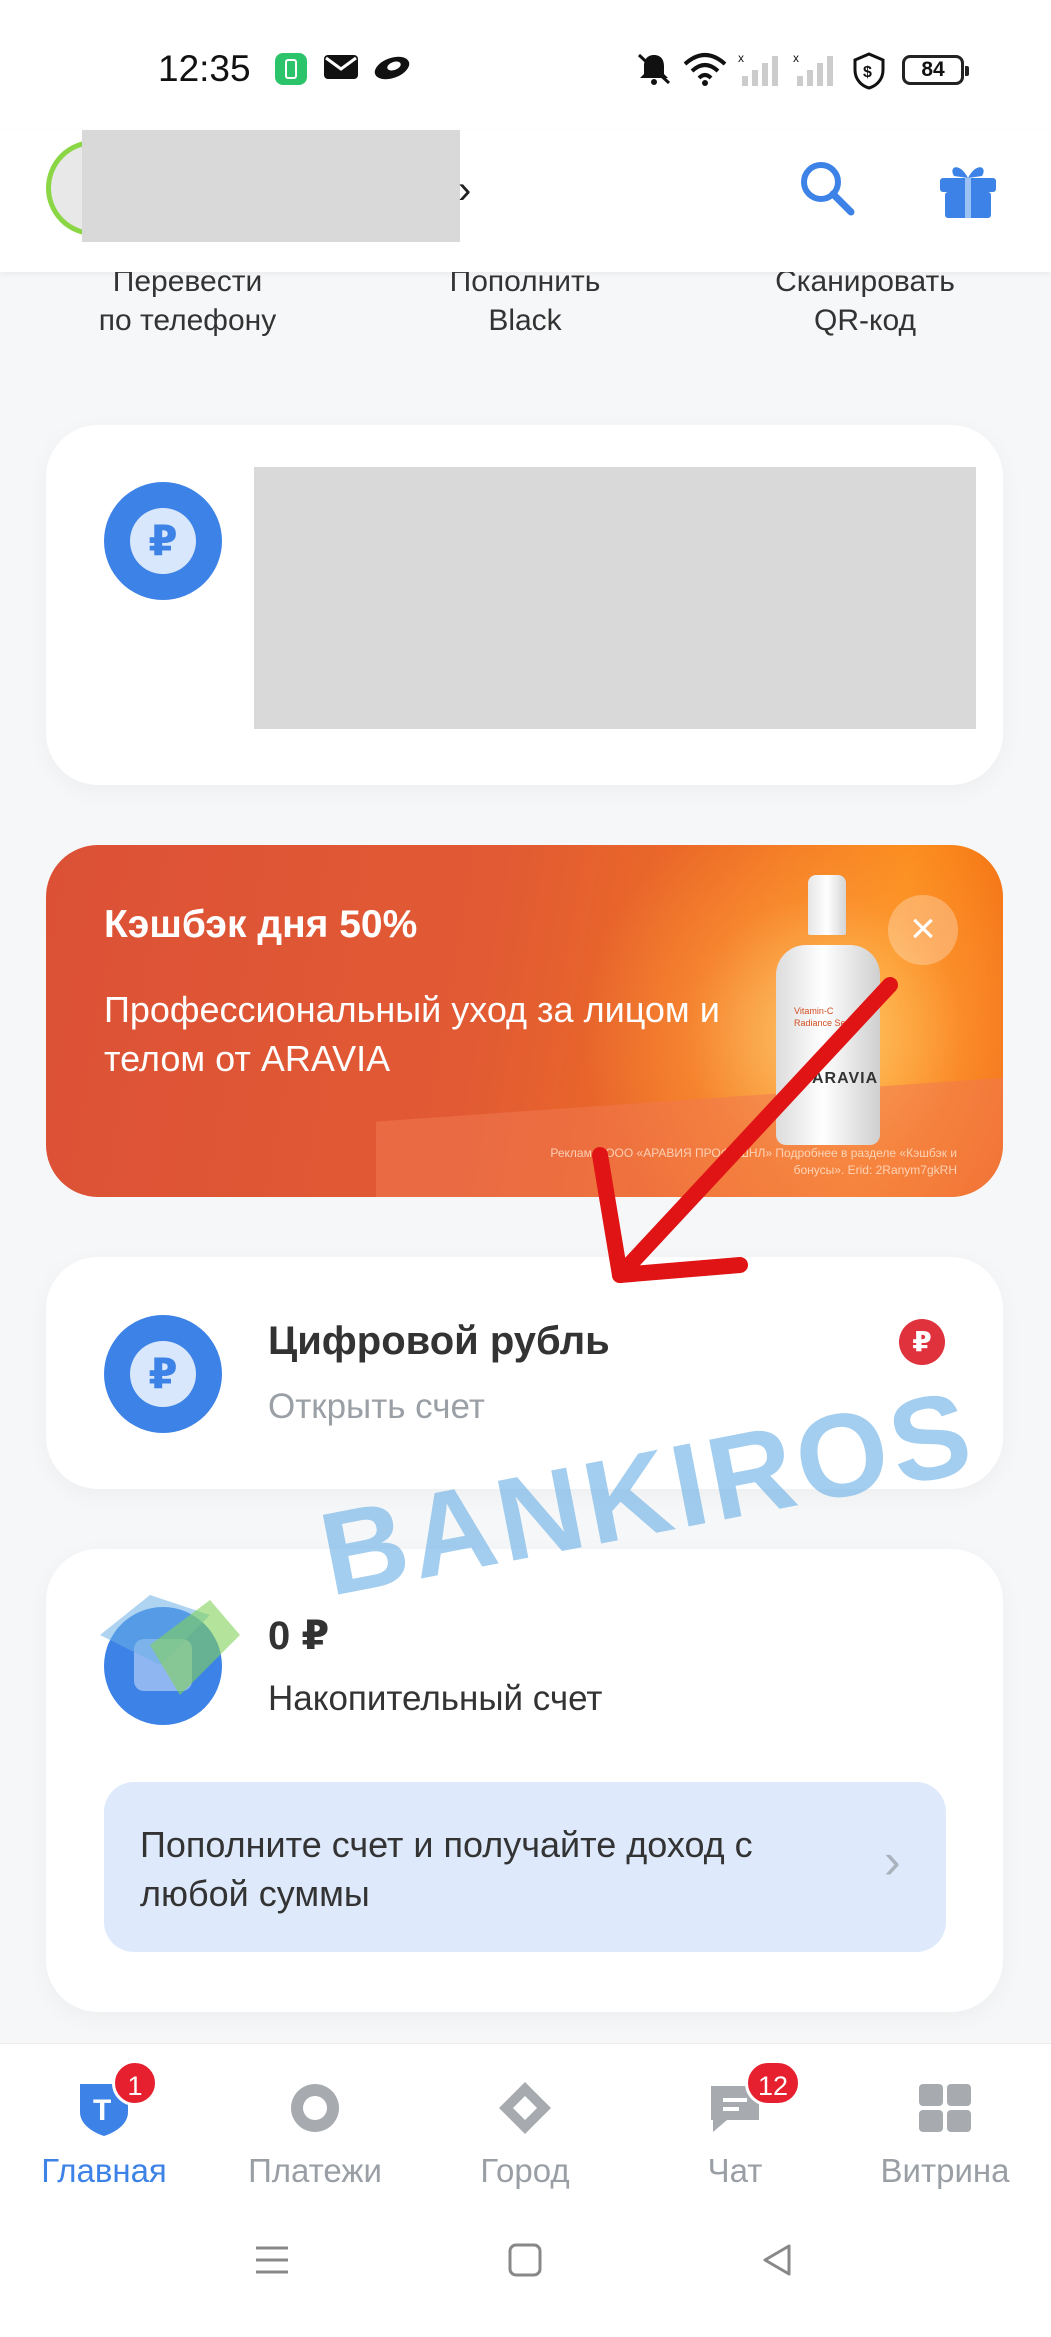 Image resolution: width=1051 pixels, height=2337 pixels. I want to click on back-icon, so click(777, 2260).